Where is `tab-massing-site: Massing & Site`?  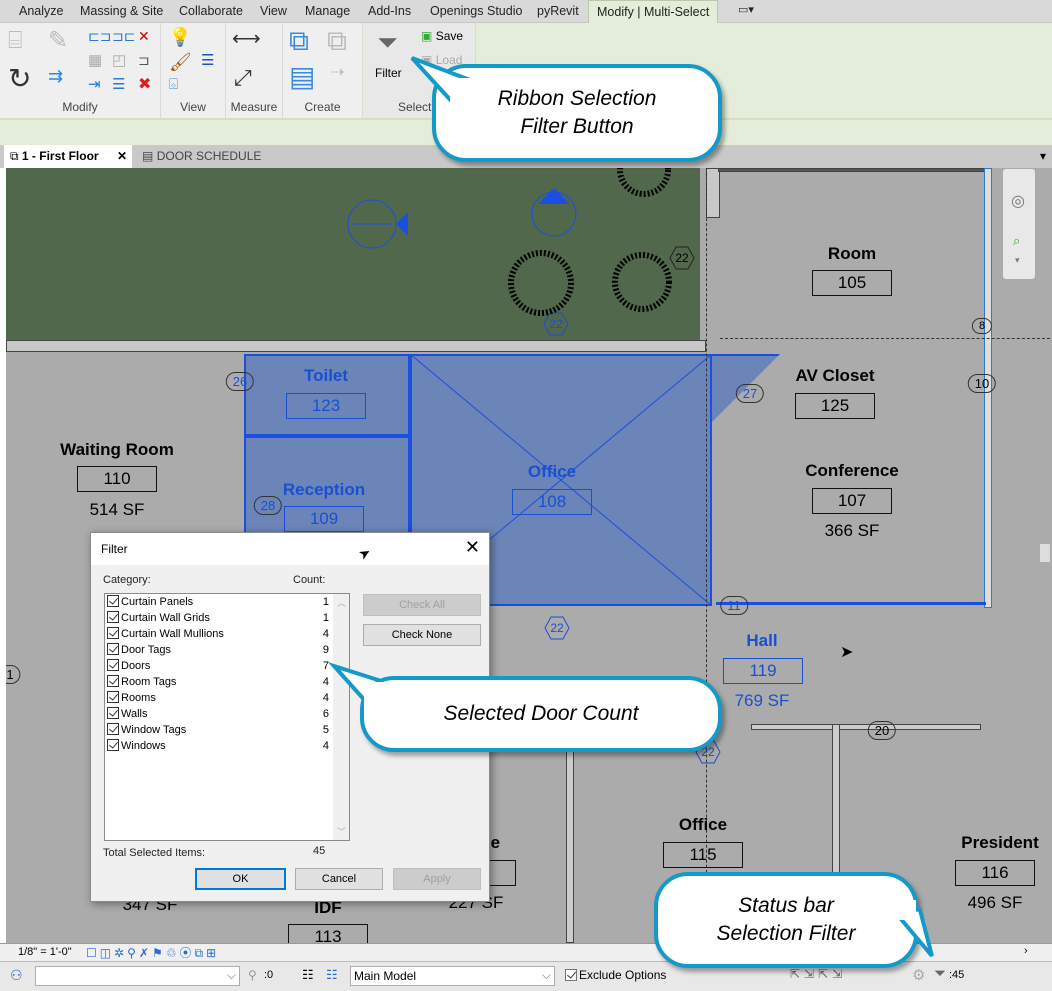
tab-massing-site: Massing & Site is located at coordinates (121, 11).